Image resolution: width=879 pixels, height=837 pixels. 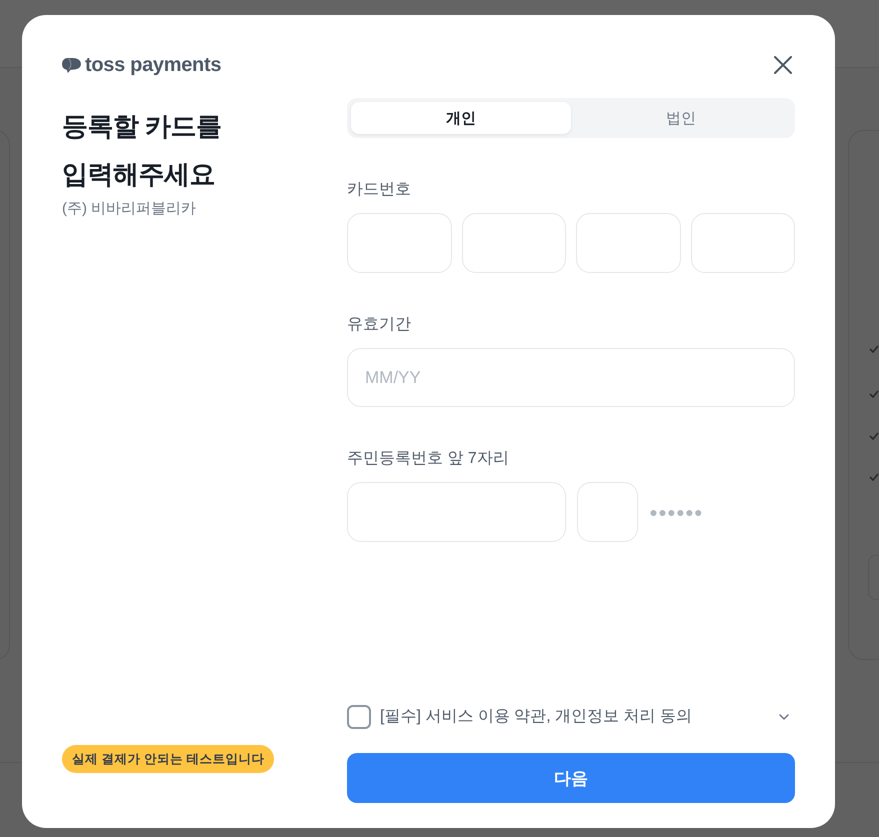 I want to click on tab: 개인, so click(x=461, y=118).